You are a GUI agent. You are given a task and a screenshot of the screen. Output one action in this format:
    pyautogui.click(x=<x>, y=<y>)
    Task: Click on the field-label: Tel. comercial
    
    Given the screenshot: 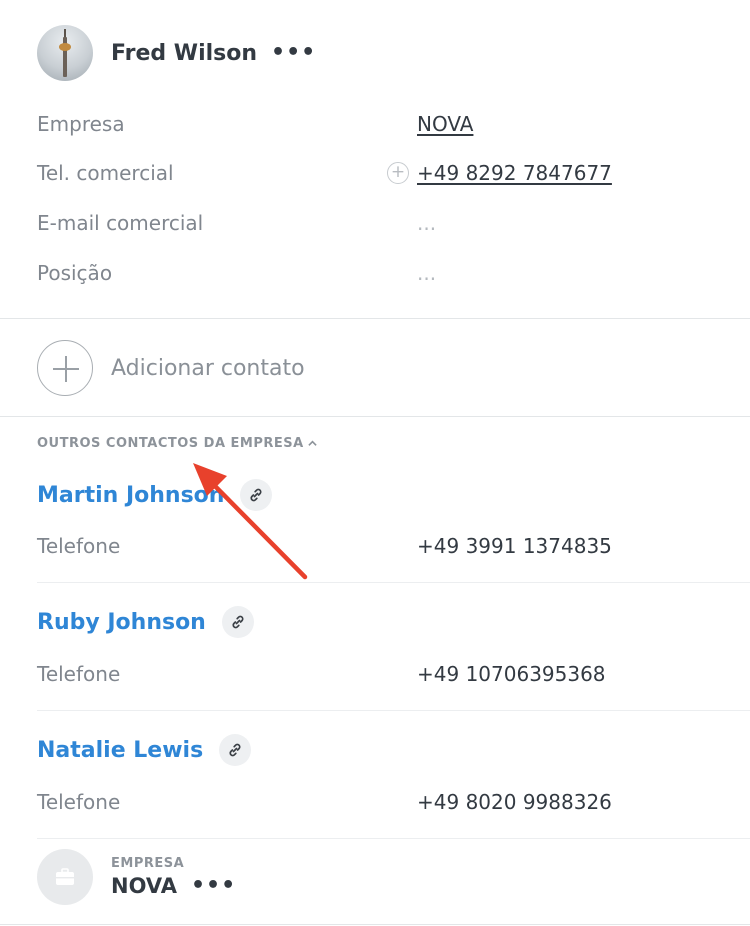 What is the action you would take?
    pyautogui.click(x=105, y=173)
    